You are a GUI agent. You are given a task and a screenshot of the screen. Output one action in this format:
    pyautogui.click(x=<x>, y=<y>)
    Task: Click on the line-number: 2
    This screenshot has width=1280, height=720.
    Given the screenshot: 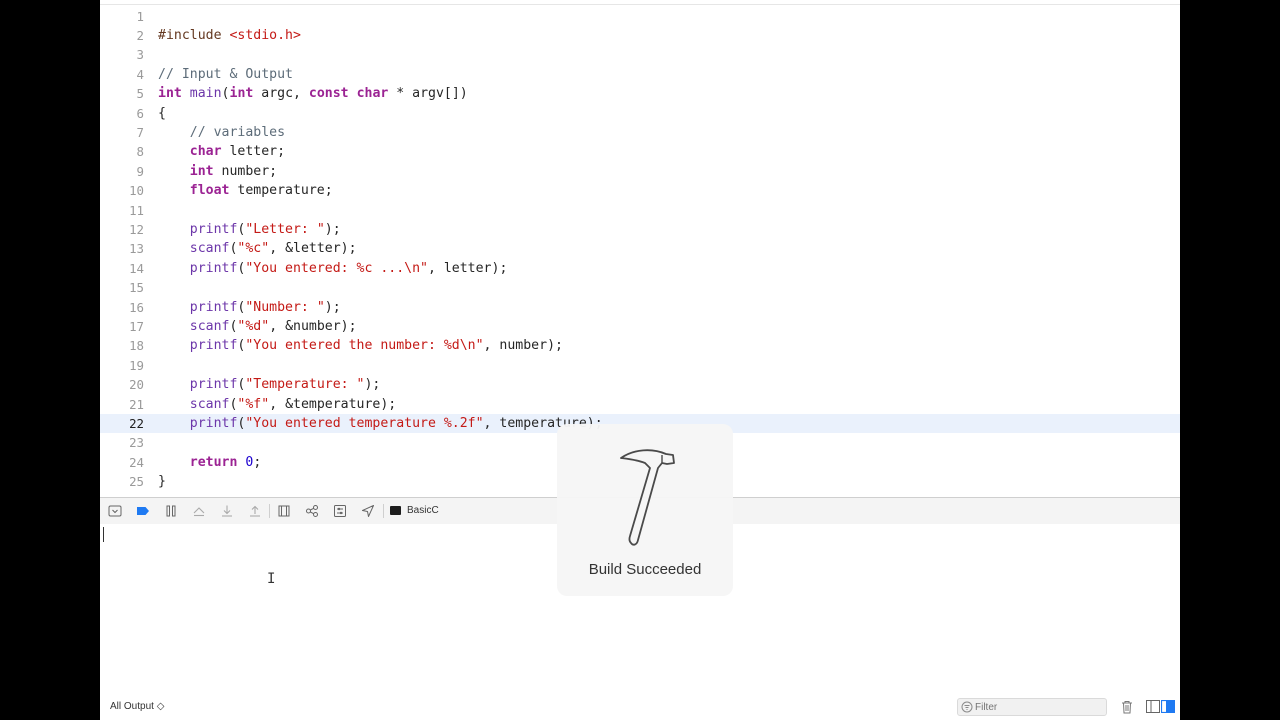 What is the action you would take?
    pyautogui.click(x=122, y=35)
    